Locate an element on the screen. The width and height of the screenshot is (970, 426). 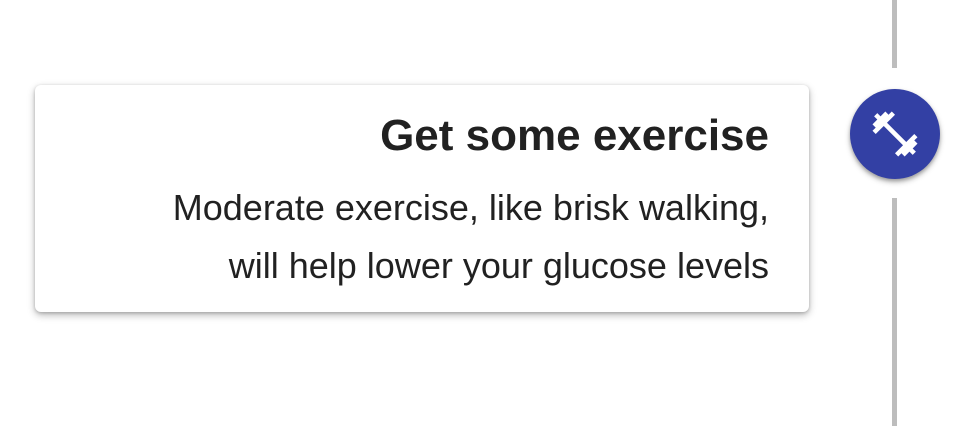
card-description-line-1: Moderate exercise, like brisk walking, is located at coordinates (470, 207).